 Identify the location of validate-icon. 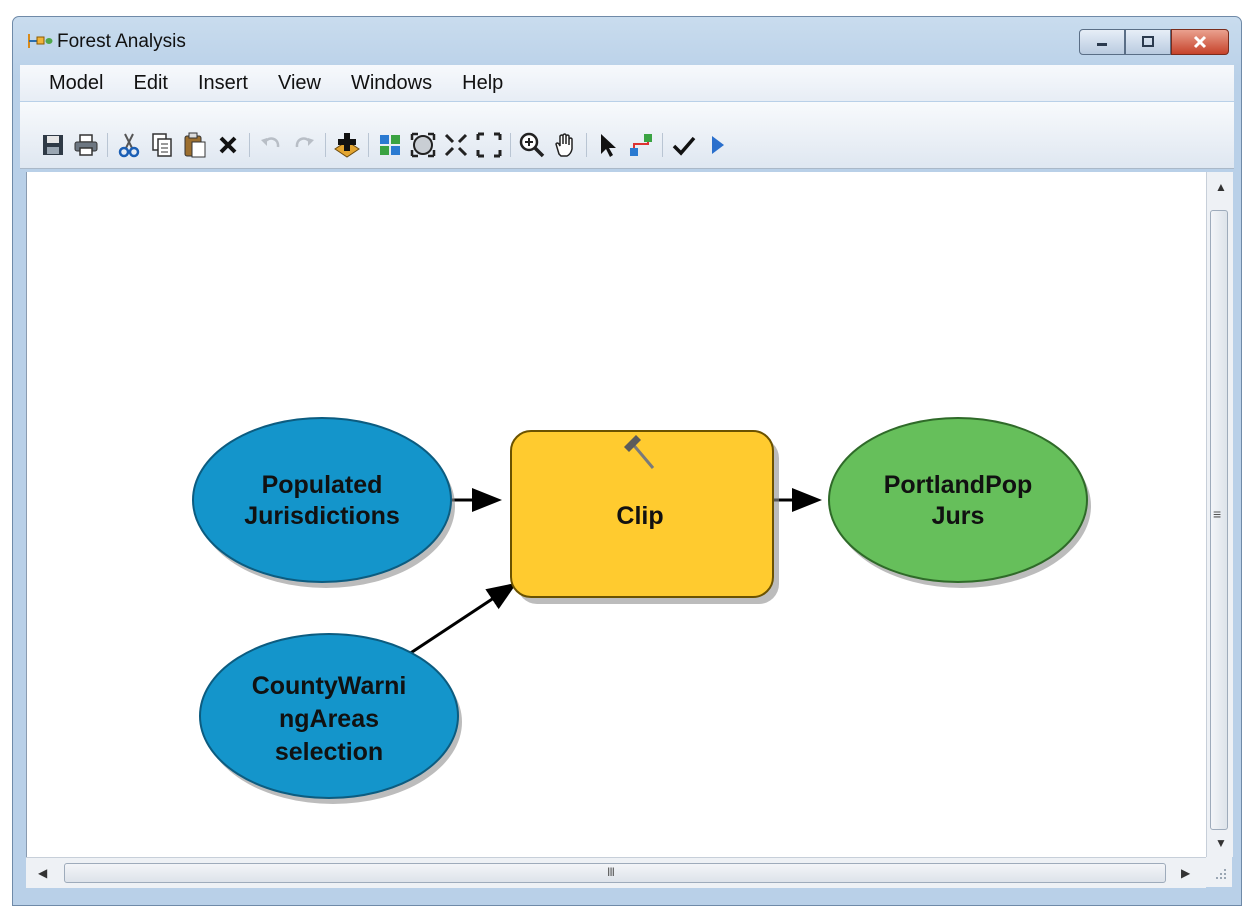
(684, 146).